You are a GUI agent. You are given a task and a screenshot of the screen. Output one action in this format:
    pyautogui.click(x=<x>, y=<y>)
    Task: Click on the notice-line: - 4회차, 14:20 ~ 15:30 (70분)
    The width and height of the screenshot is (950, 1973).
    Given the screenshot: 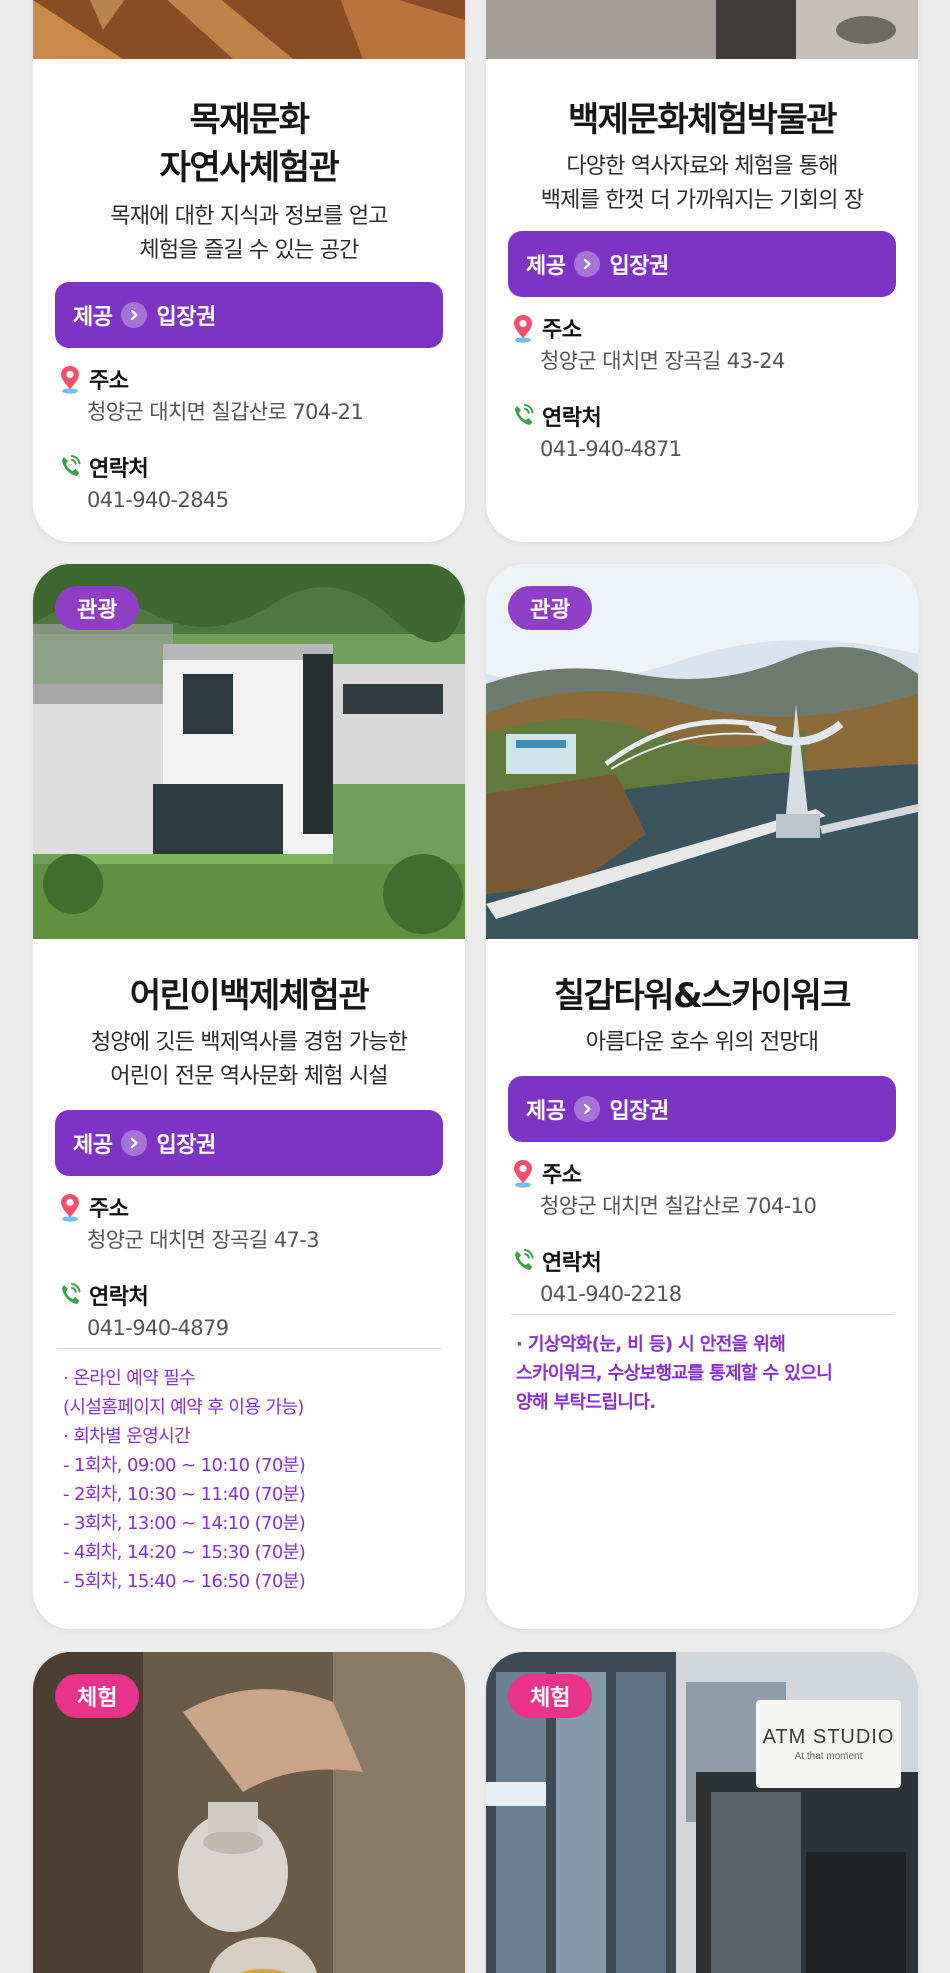 What is the action you would take?
    pyautogui.click(x=184, y=1552)
    